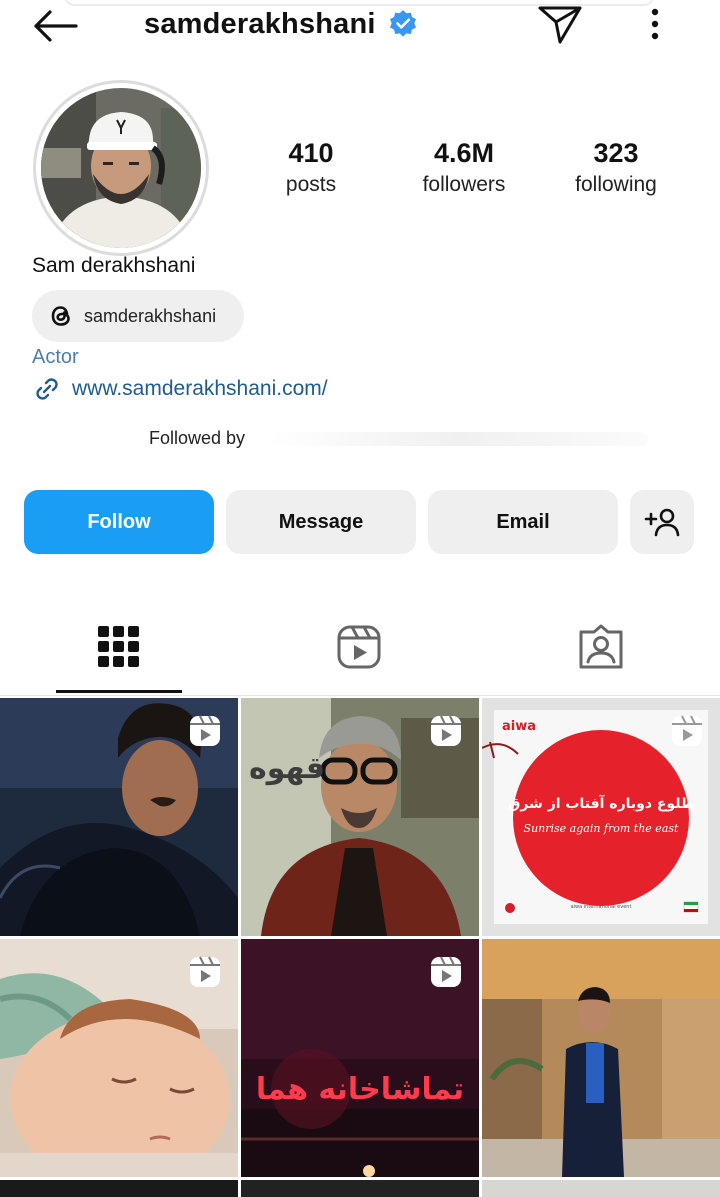 The width and height of the screenshot is (720, 1197). I want to click on send-button, so click(560, 24).